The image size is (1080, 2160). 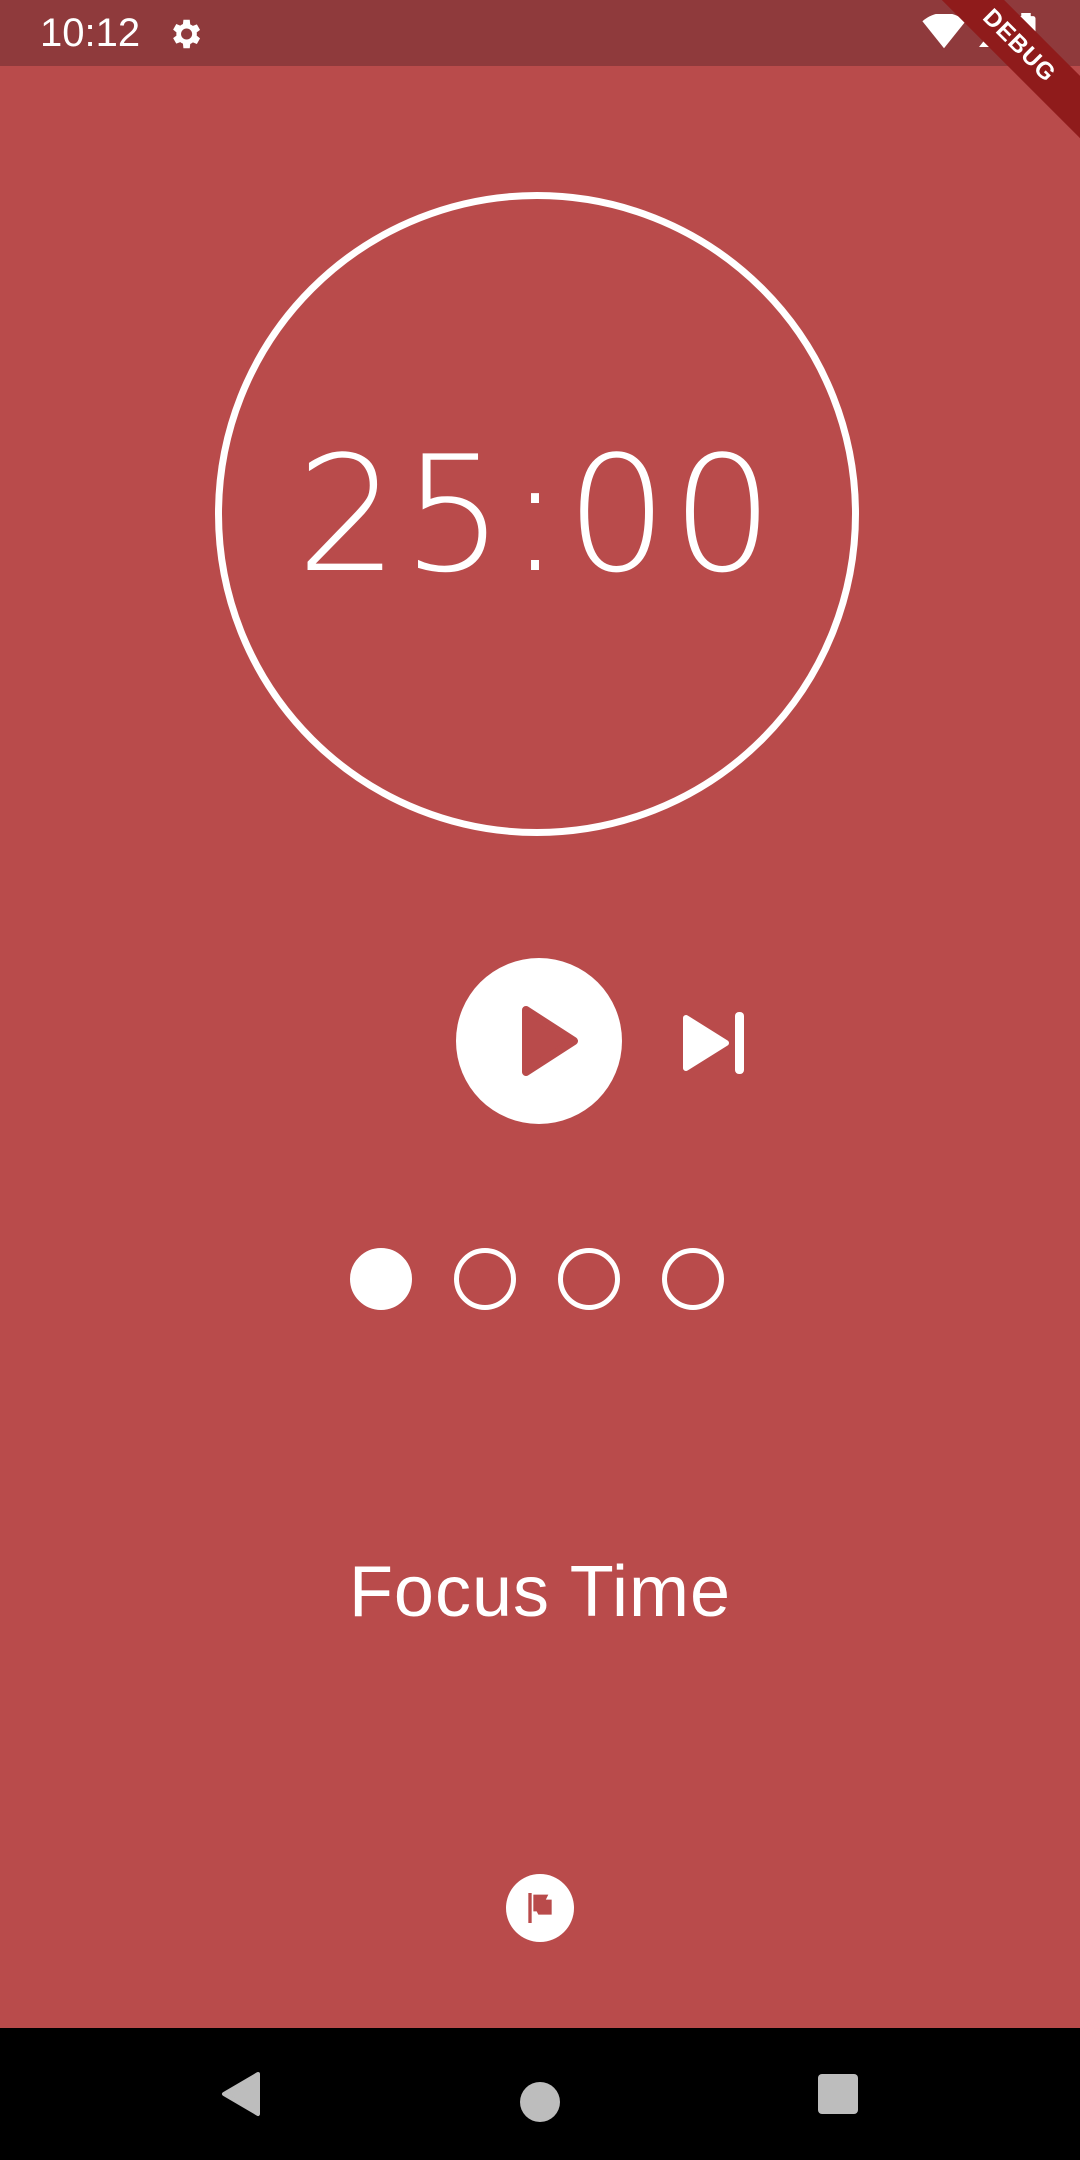 What do you see at coordinates (838, 2094) in the screenshot?
I see `recents-square-icon` at bounding box center [838, 2094].